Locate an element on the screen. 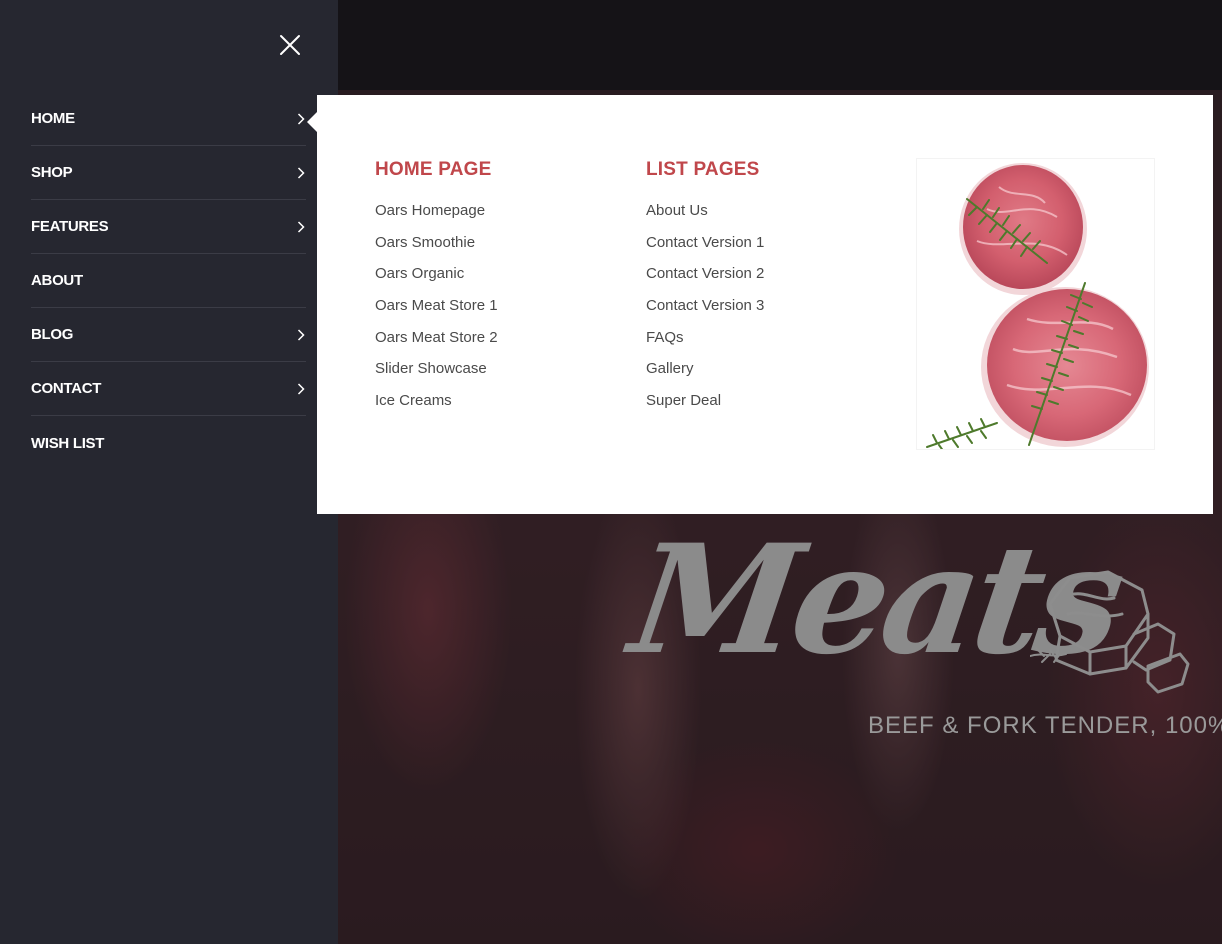 This screenshot has width=1222, height=944. mega-menu-pointer is located at coordinates (312, 122).